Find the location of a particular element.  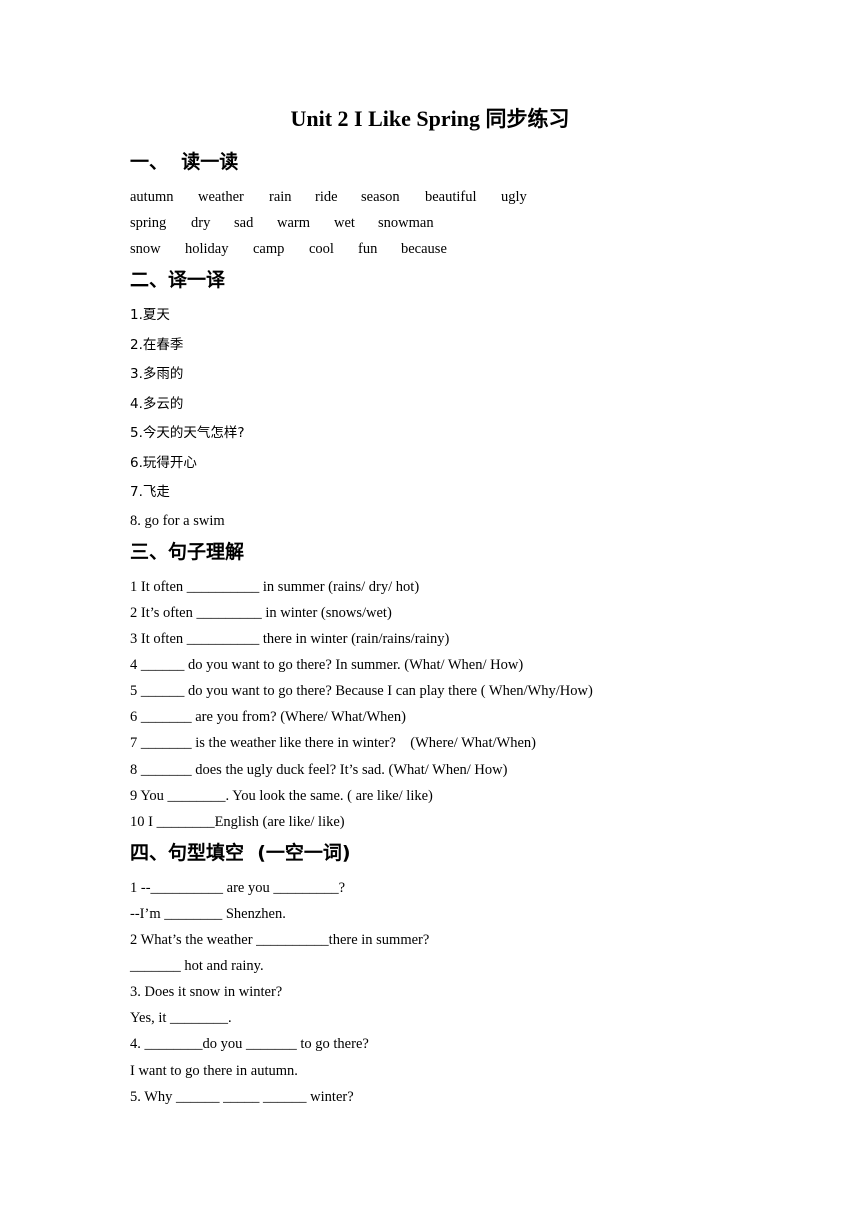

vocab-word: because is located at coordinates (424, 249).